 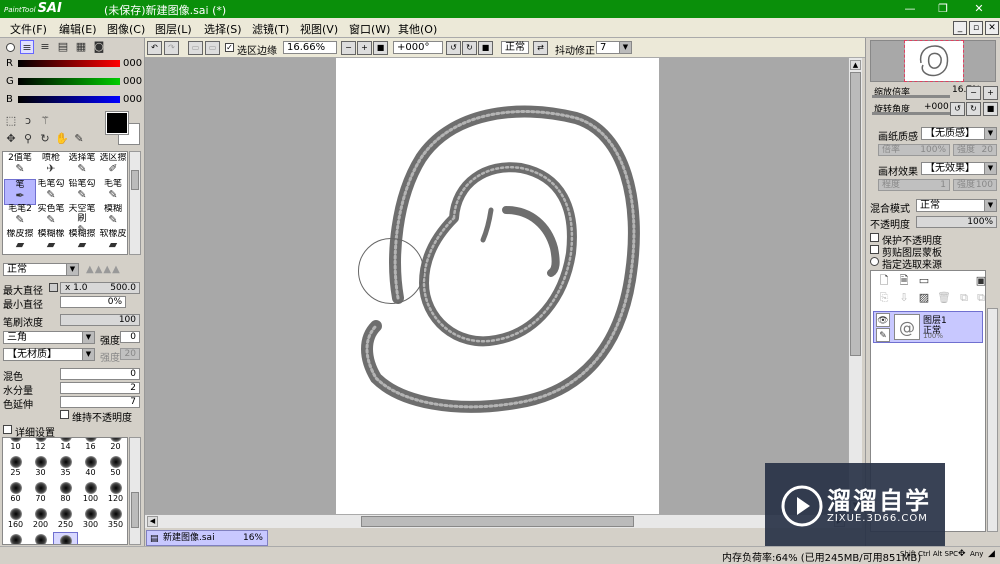 I want to click on brush-size-option: 500, so click(x=65, y=538).